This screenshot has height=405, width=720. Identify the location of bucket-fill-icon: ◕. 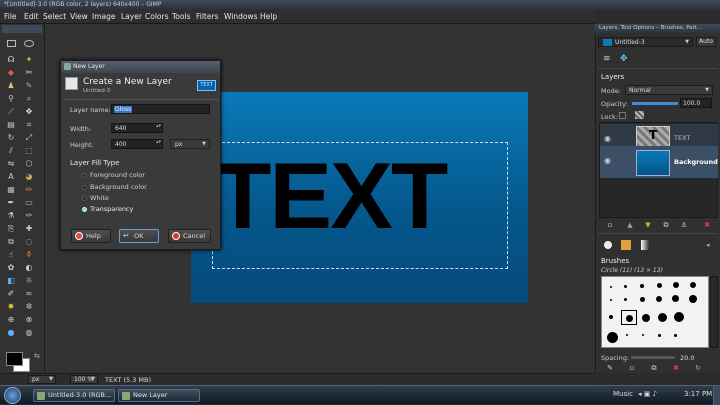
(29, 176).